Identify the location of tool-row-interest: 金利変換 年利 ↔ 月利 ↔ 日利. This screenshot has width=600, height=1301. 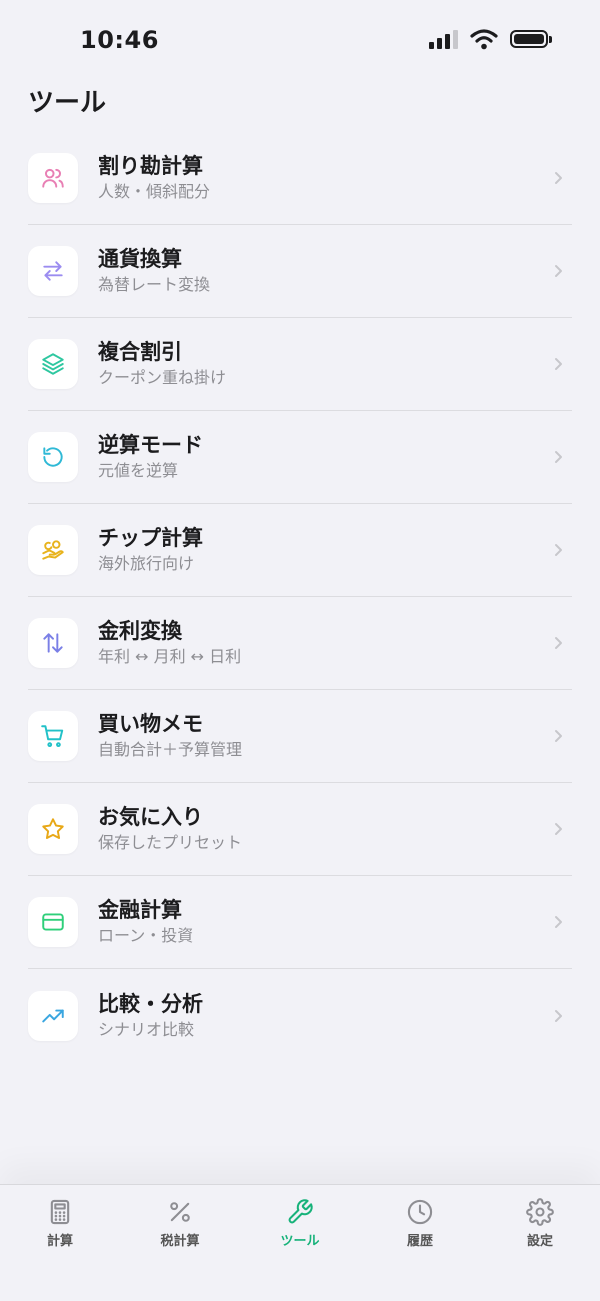
(300, 643).